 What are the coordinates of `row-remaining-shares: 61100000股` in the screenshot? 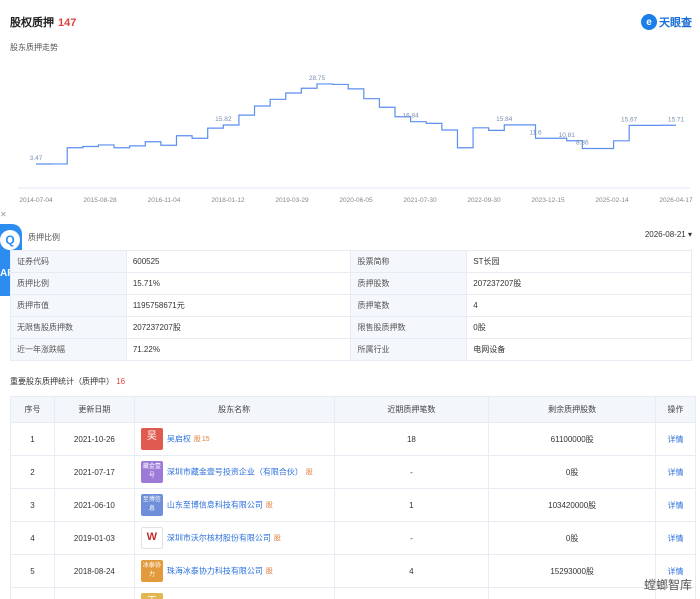 It's located at (572, 439).